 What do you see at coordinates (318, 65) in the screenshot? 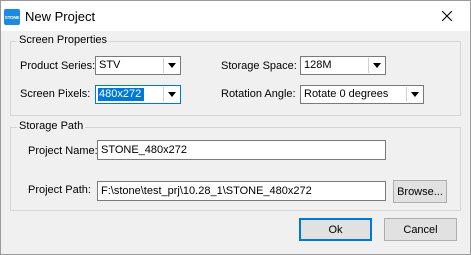
I see `storage-space-value: 128M` at bounding box center [318, 65].